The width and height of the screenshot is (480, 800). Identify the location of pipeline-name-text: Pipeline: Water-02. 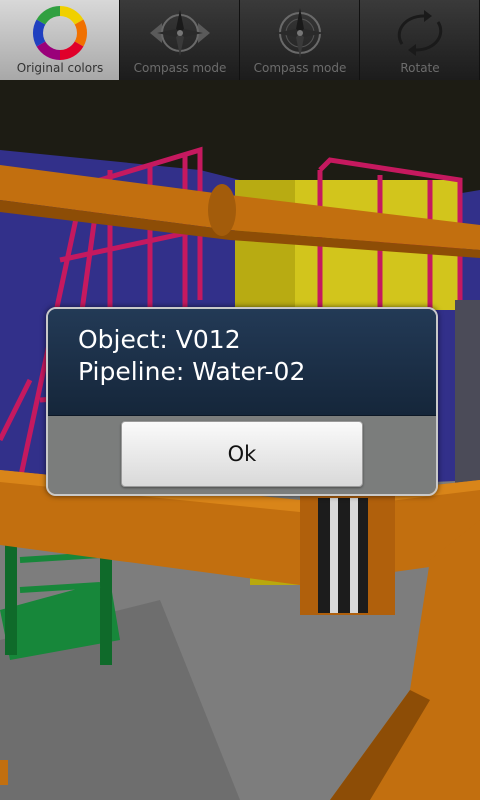
(192, 371).